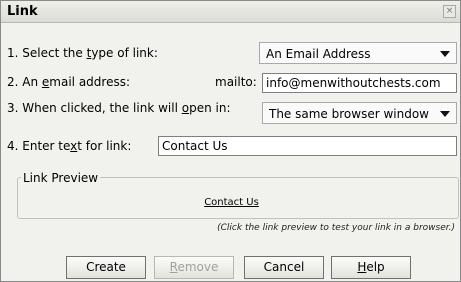 The image size is (461, 282). What do you see at coordinates (198, 267) in the screenshot?
I see `remove-button-label: emove` at bounding box center [198, 267].